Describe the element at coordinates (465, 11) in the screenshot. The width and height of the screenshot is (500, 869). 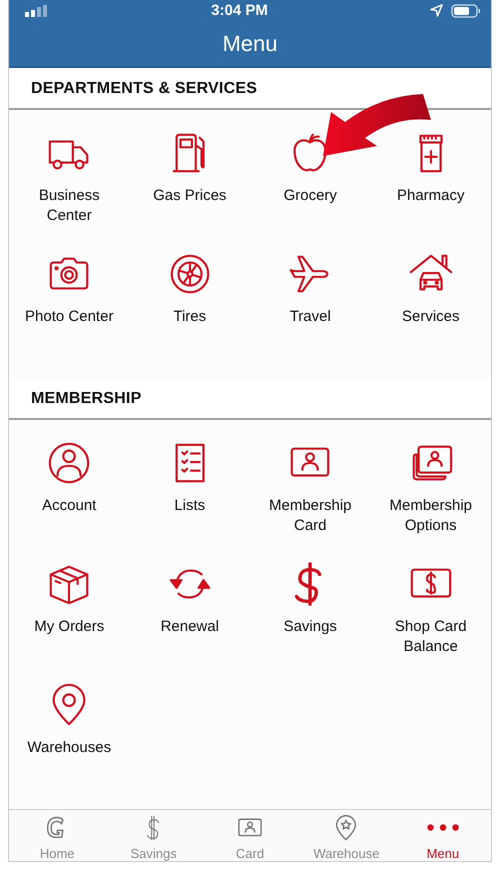
I see `battery-icon` at that location.